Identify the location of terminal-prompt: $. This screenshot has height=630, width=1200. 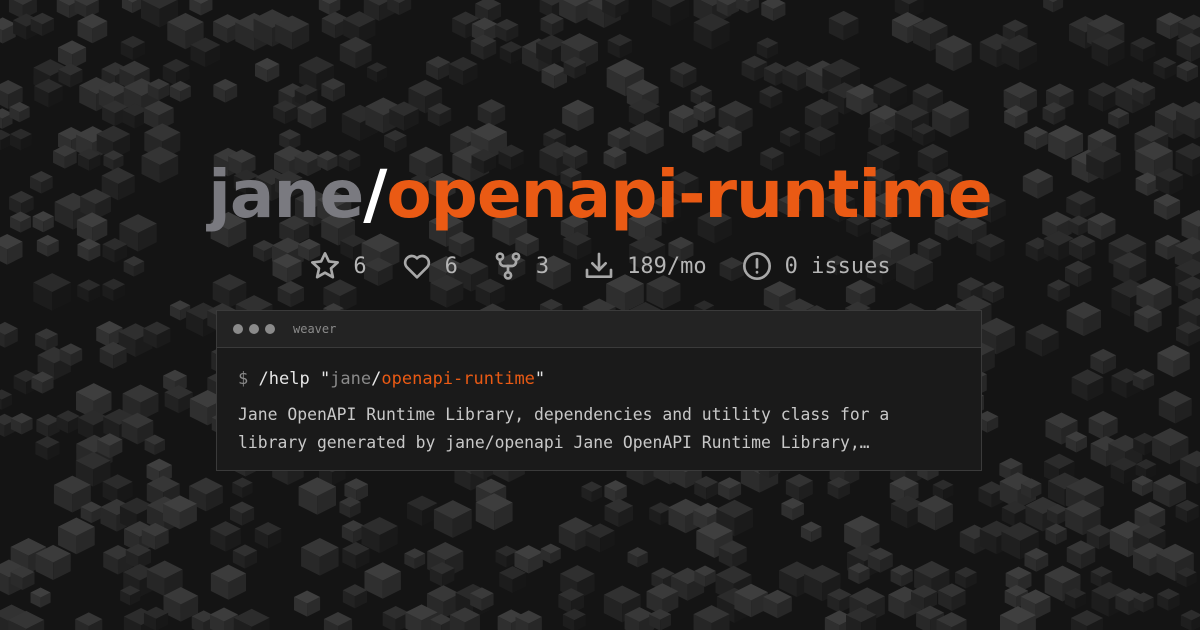
(243, 379).